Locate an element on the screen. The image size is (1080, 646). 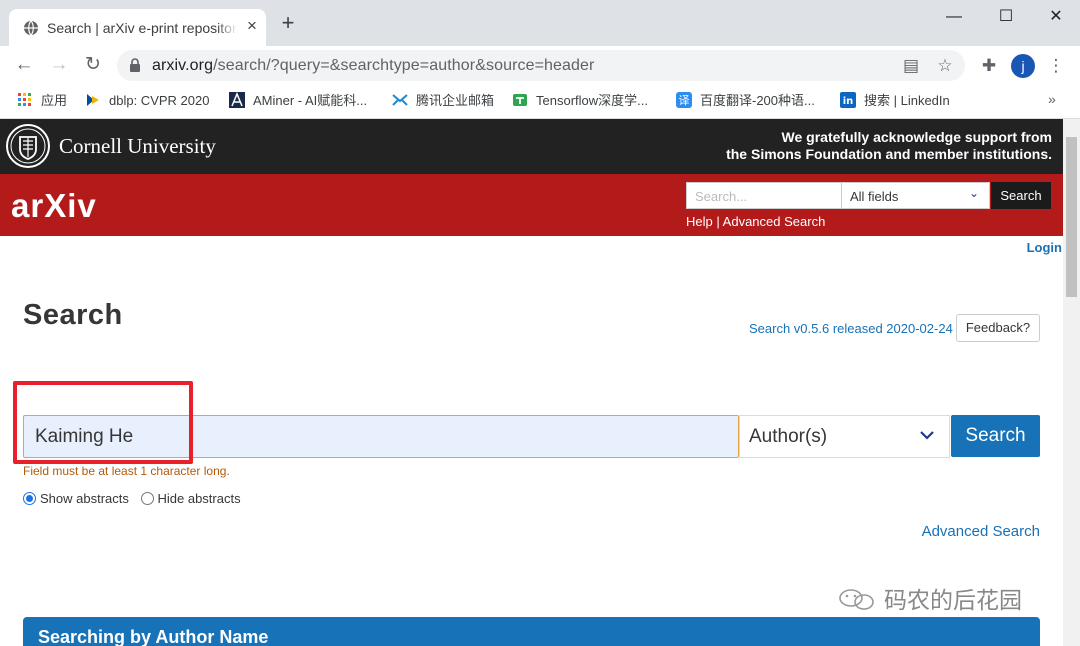
dblp-icon is located at coordinates (93, 100).